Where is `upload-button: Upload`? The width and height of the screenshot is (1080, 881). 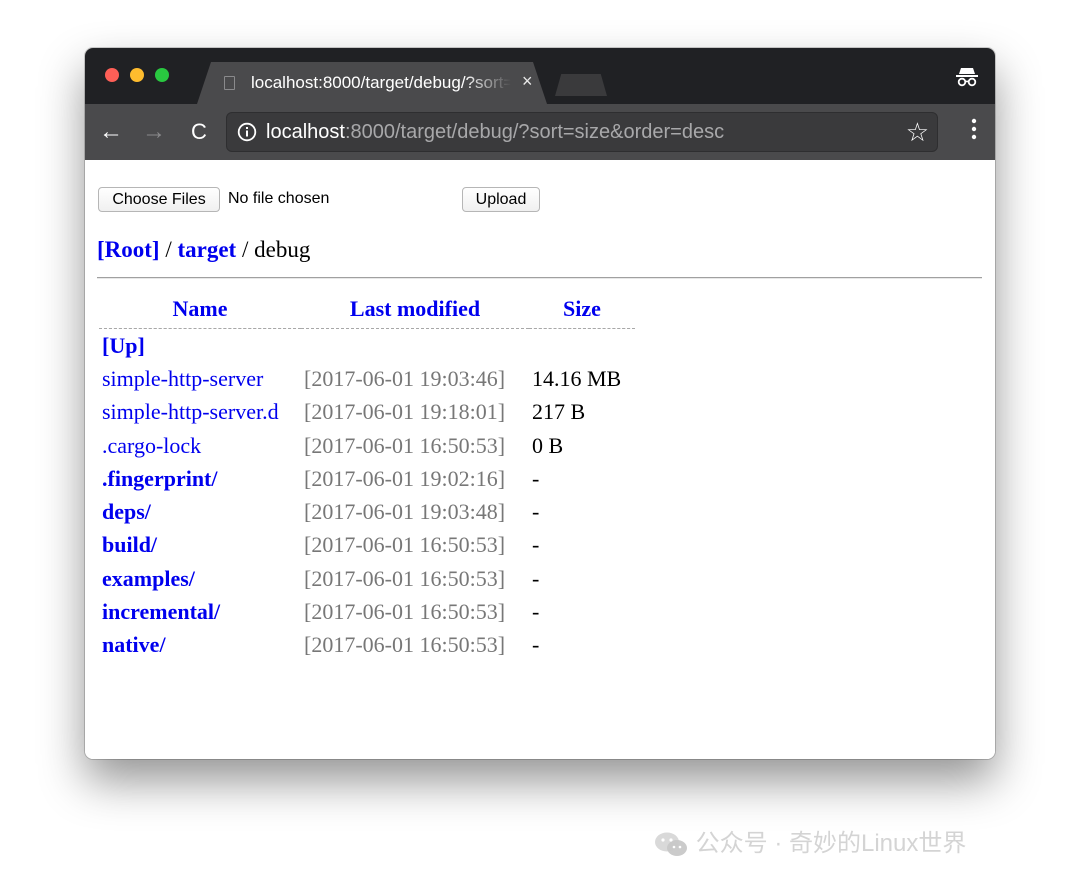
upload-button: Upload is located at coordinates (501, 199).